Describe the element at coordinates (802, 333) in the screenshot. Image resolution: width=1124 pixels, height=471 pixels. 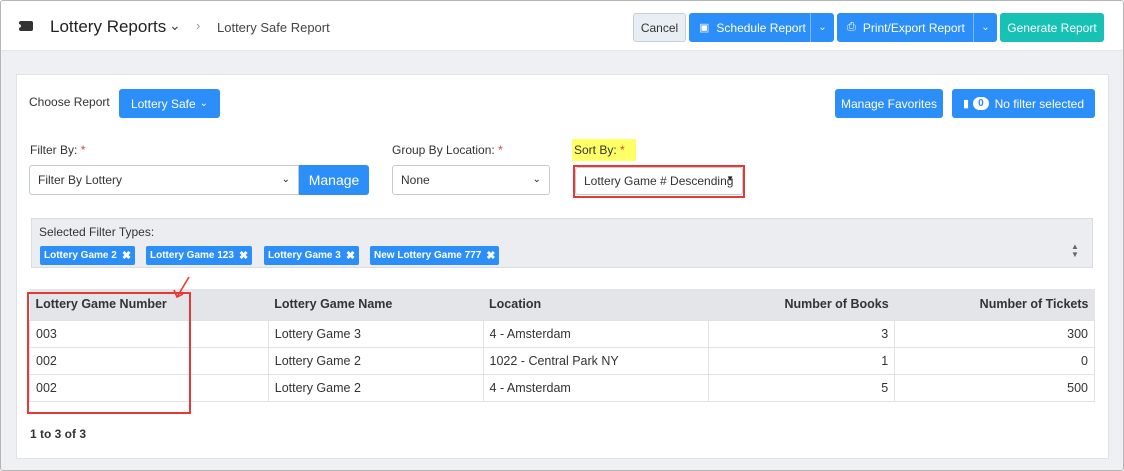
I see `cell-books: 3` at that location.